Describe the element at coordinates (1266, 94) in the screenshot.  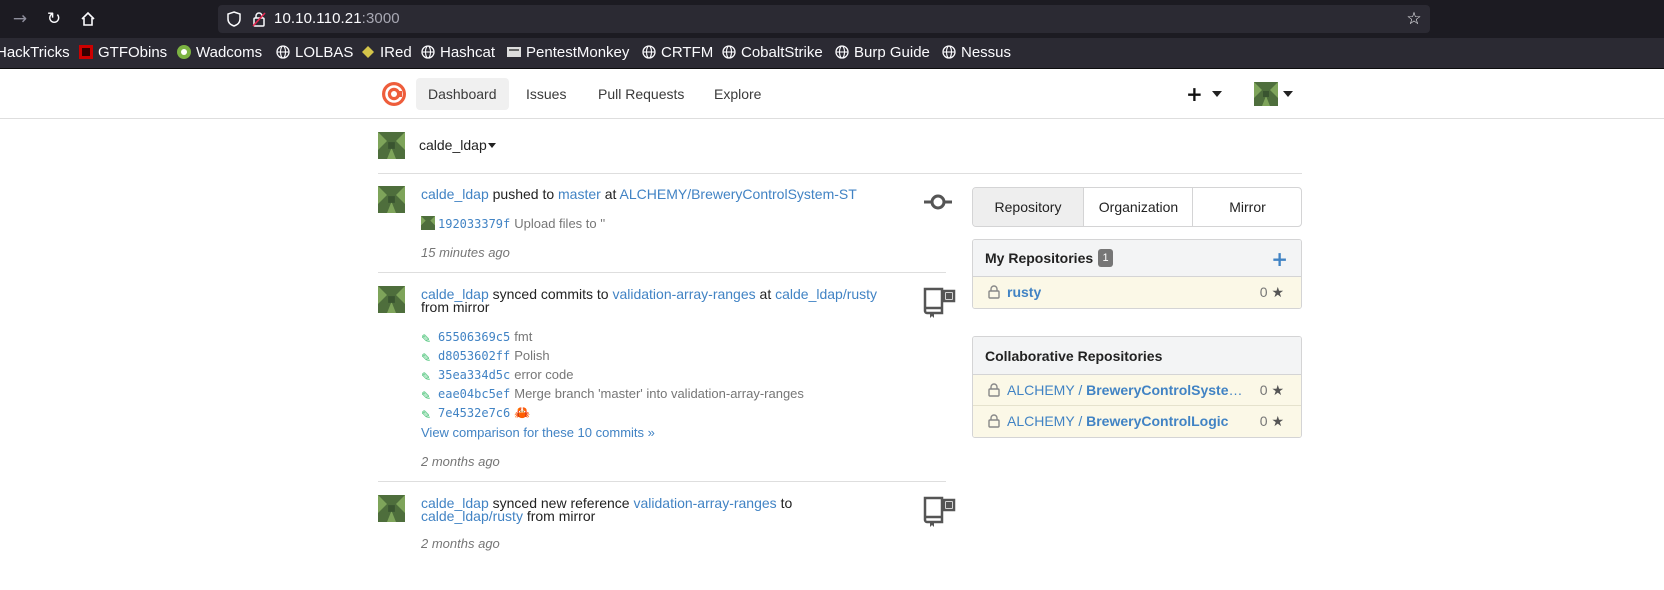
I see `user-avatar` at that location.